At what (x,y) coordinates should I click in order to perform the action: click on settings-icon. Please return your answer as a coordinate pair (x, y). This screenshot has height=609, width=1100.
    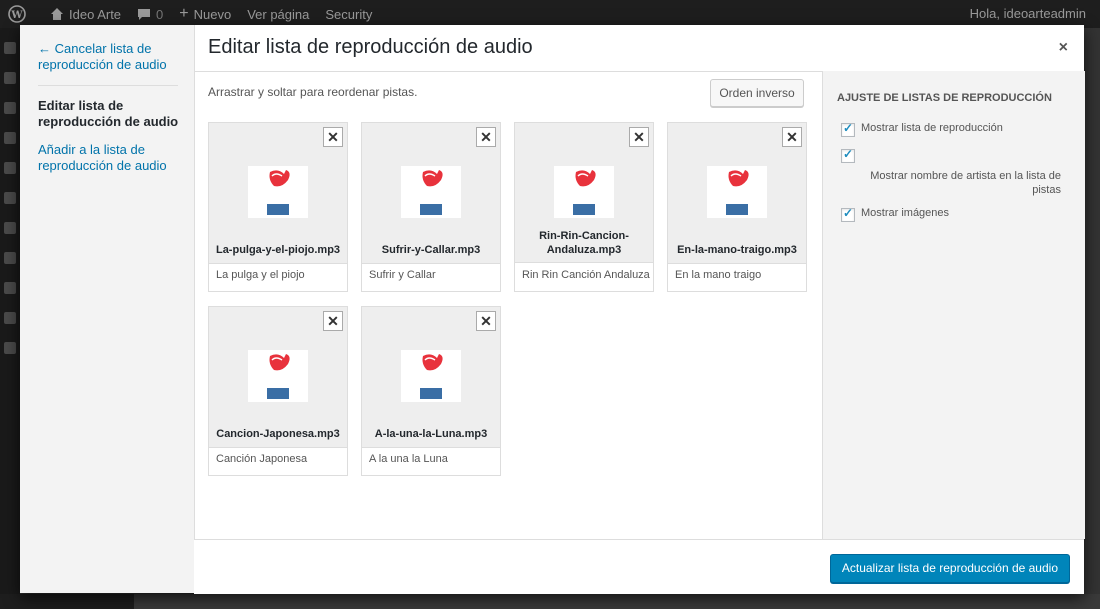
    Looking at the image, I should click on (10, 318).